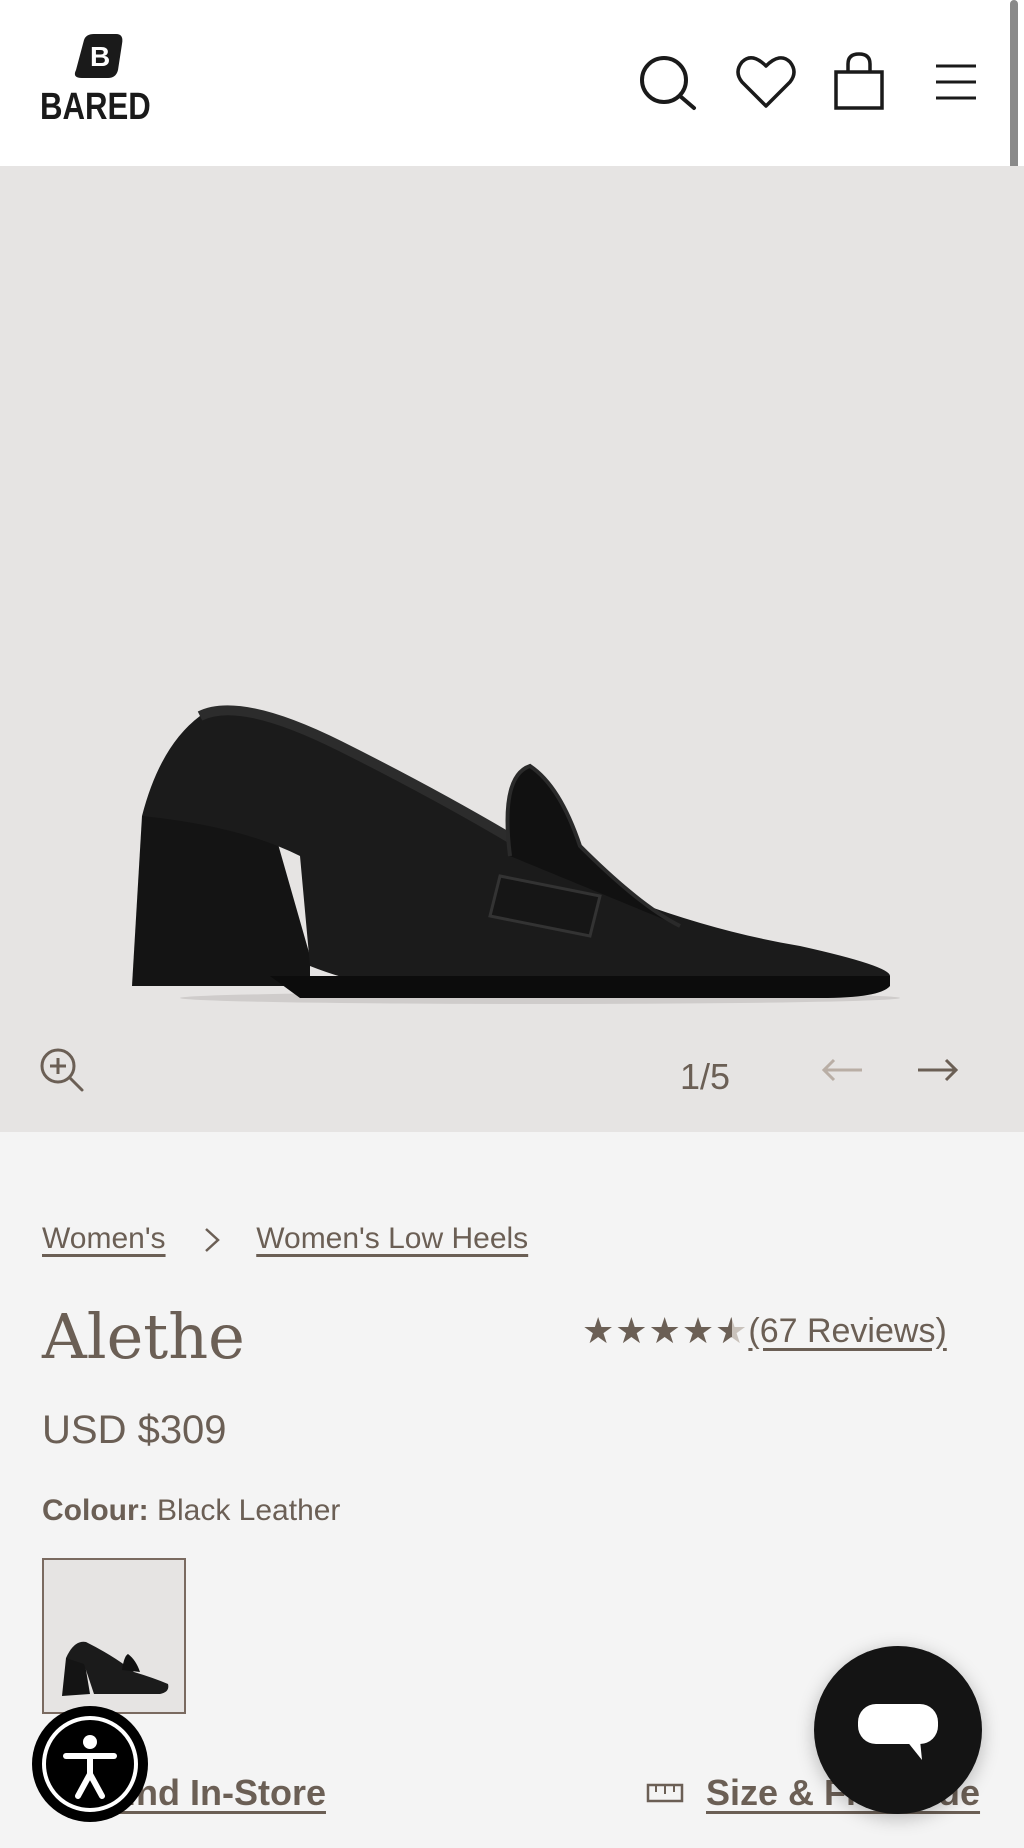 The image size is (1024, 1848). I want to click on breadcrumb: Women's Women's Low Heels, so click(285, 1239).